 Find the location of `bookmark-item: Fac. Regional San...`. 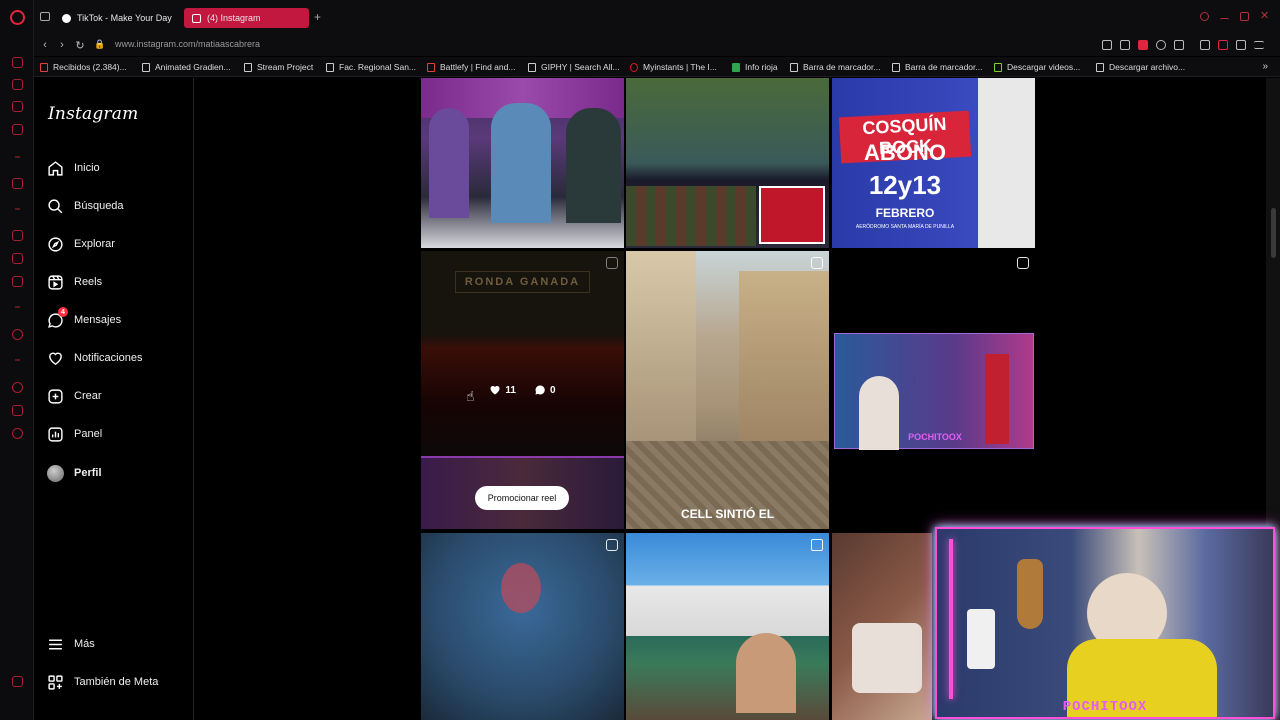

bookmark-item: Fac. Regional San... is located at coordinates (371, 67).